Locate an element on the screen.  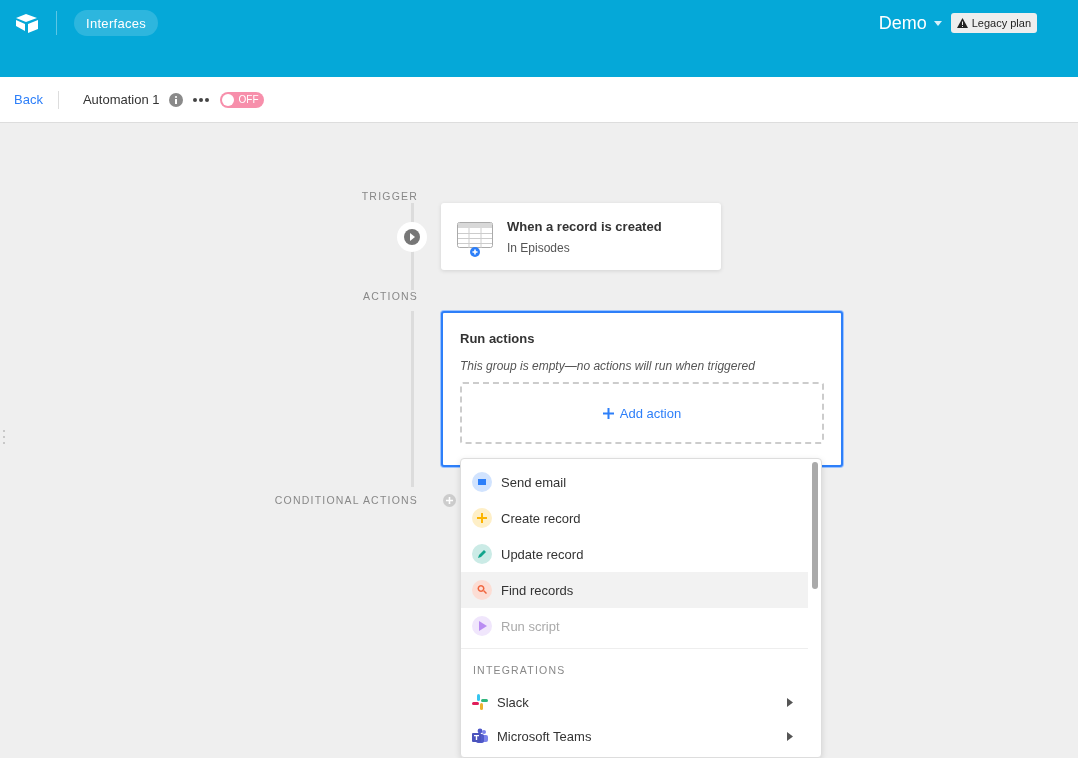
action-group-card: Run actions This group is empty—no actions will run when triggered Add action is located at coordinates (642, 389).